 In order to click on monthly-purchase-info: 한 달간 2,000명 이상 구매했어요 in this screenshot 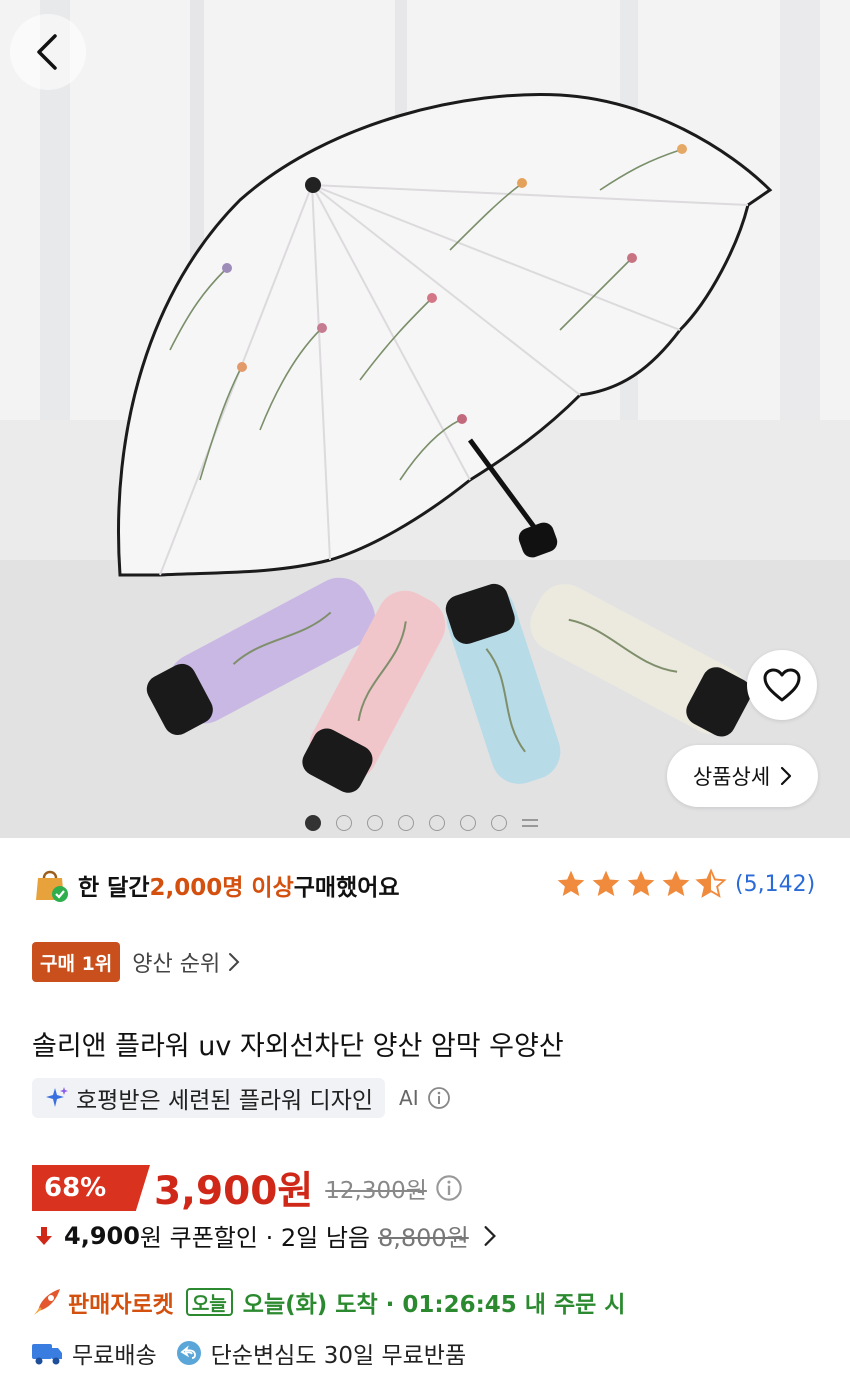, I will do `click(216, 885)`.